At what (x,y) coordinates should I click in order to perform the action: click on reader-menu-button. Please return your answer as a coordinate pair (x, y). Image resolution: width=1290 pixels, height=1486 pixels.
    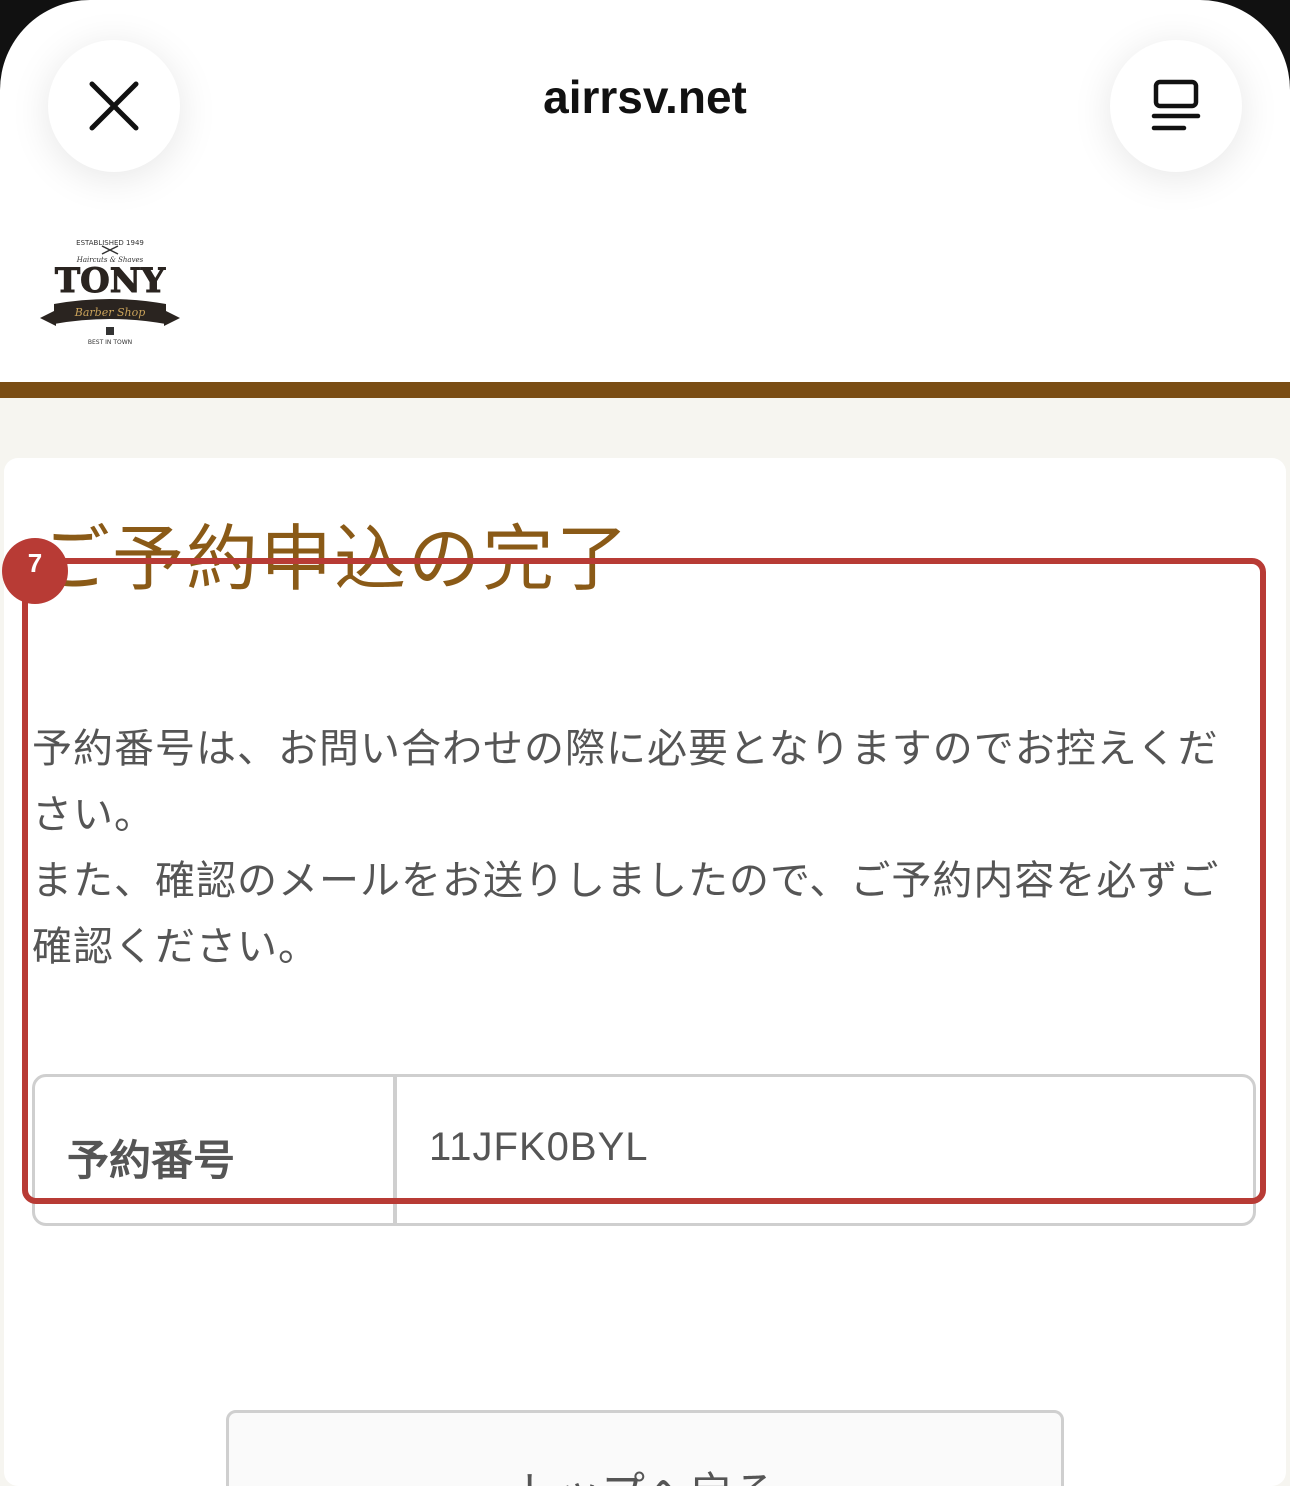
    Looking at the image, I should click on (1176, 106).